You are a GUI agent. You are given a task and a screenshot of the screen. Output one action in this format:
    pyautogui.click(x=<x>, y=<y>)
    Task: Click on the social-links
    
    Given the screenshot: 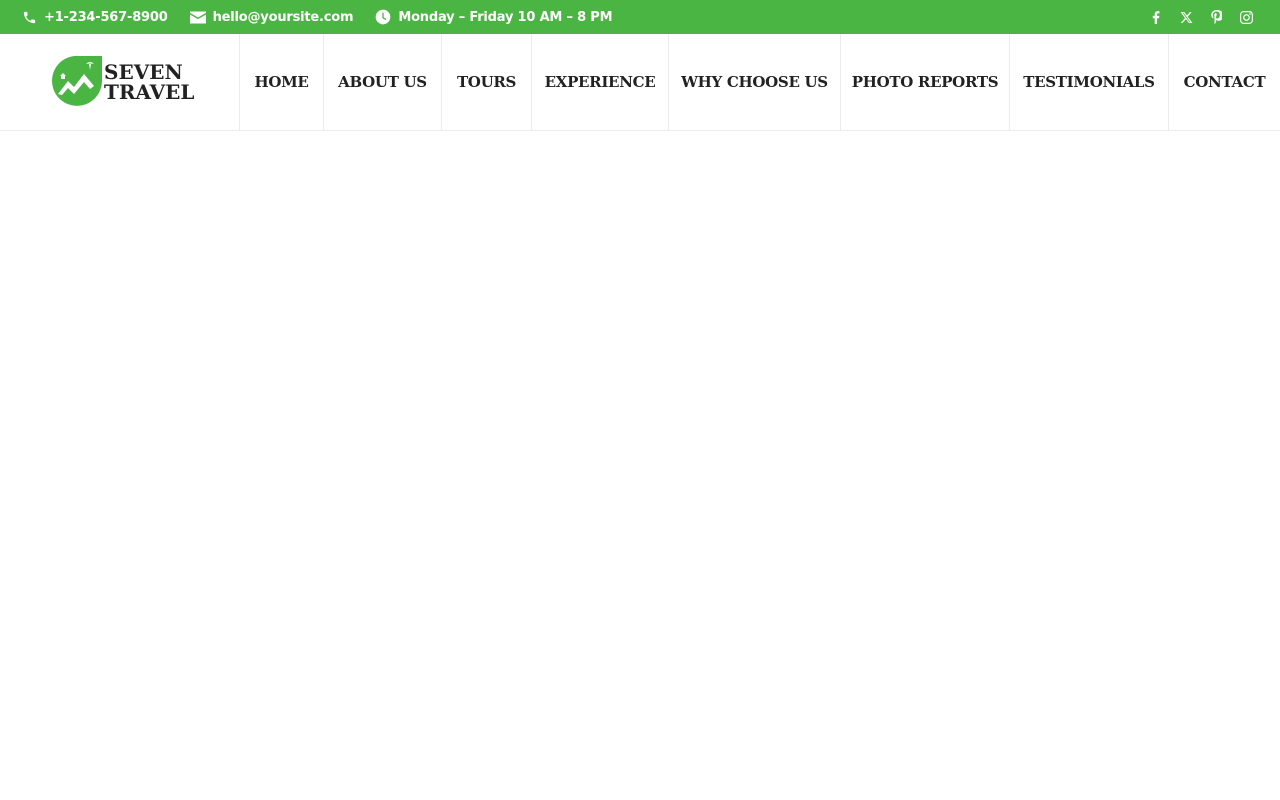 What is the action you would take?
    pyautogui.click(x=1201, y=17)
    